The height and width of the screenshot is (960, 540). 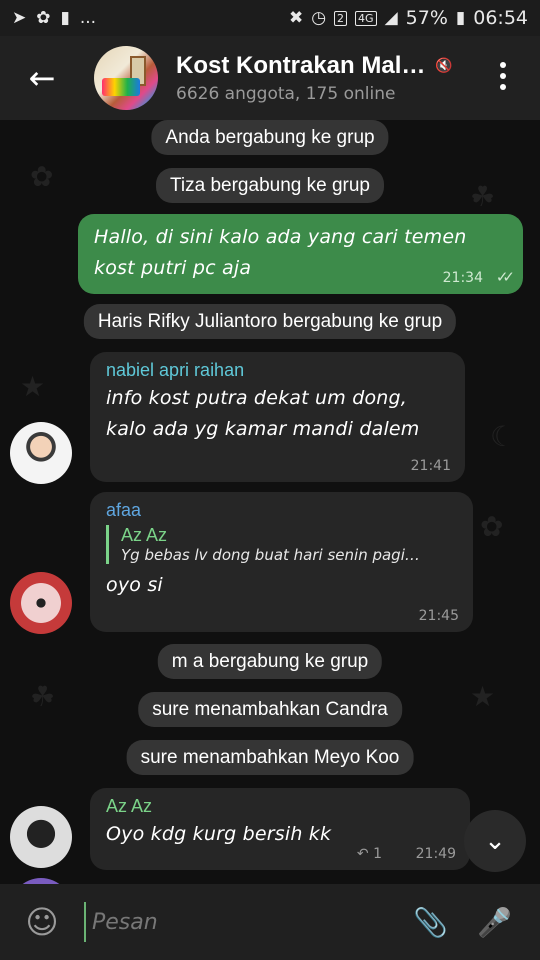 What do you see at coordinates (270, 18) in the screenshot?
I see `status-bar: ➤ ✿ ▮ ... ✖ ◷ 2 4G ◢ 57% ▮ 06:54` at bounding box center [270, 18].